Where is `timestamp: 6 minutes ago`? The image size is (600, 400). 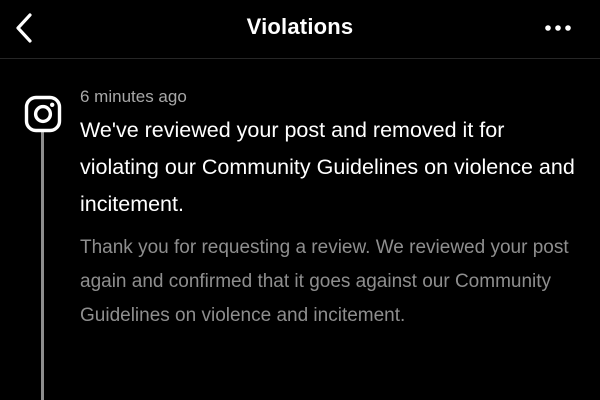 timestamp: 6 minutes ago is located at coordinates (133, 96).